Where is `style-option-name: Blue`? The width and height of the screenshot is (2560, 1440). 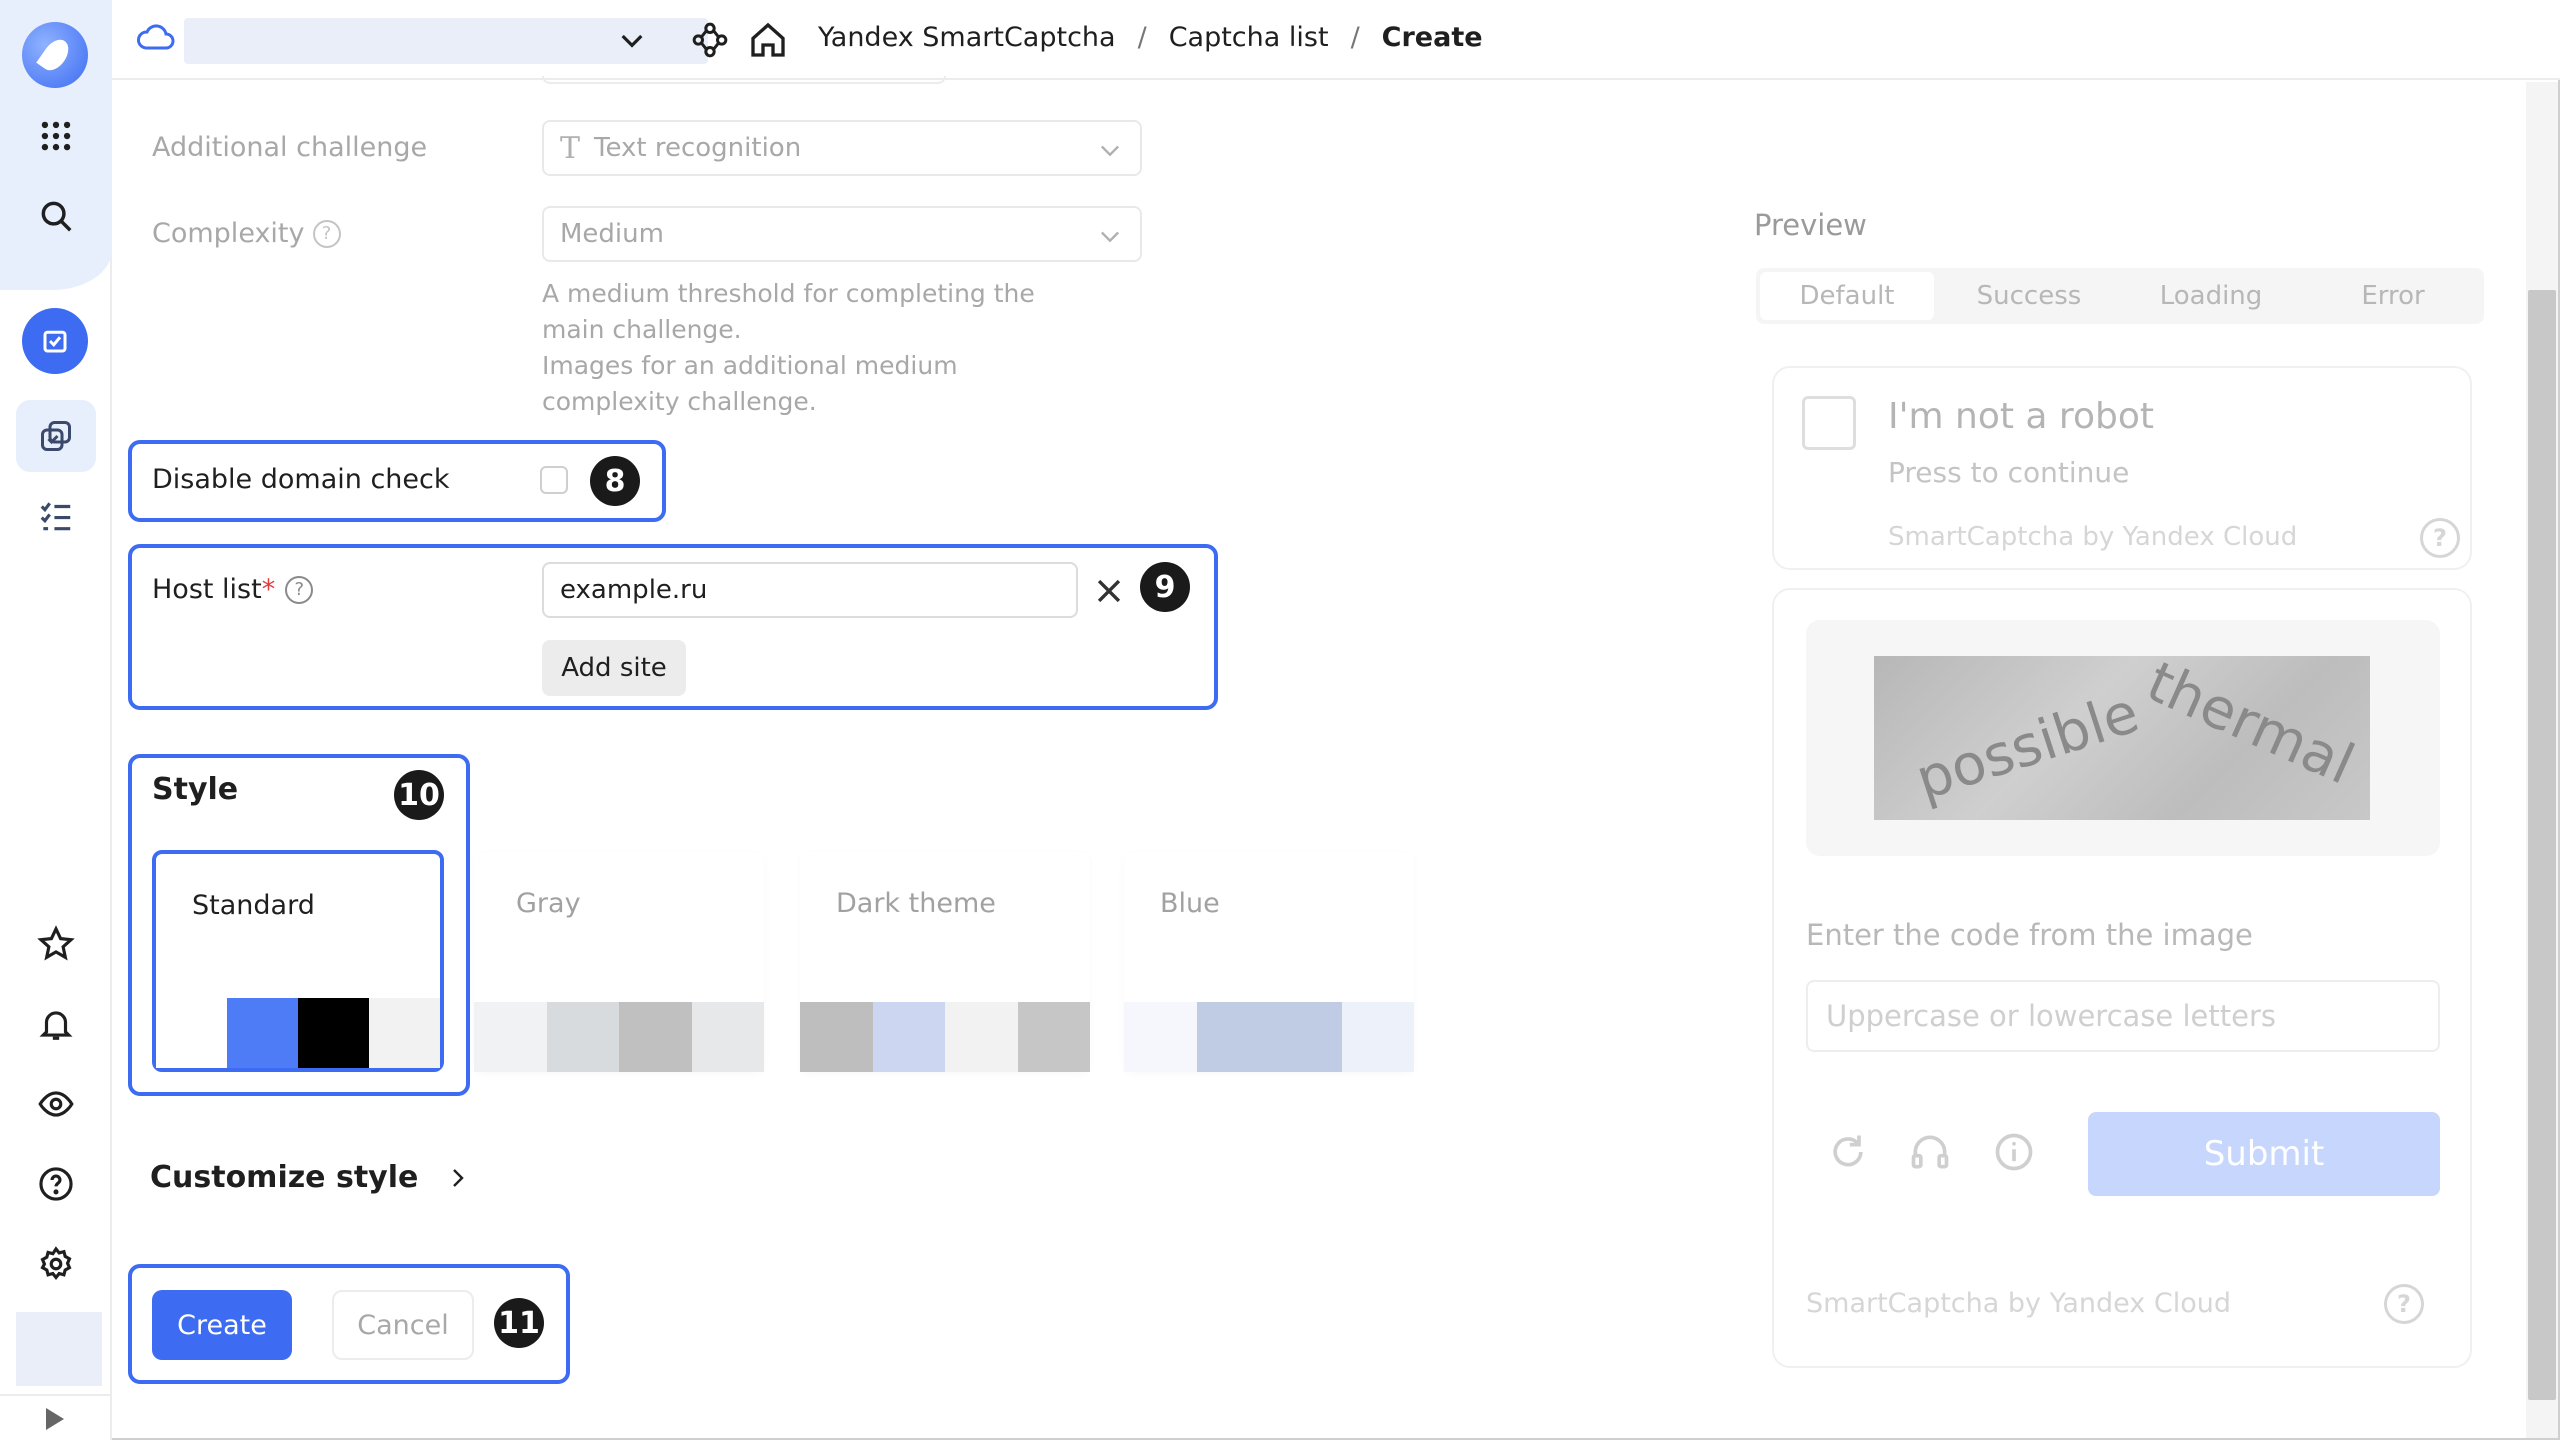 style-option-name: Blue is located at coordinates (1190, 903).